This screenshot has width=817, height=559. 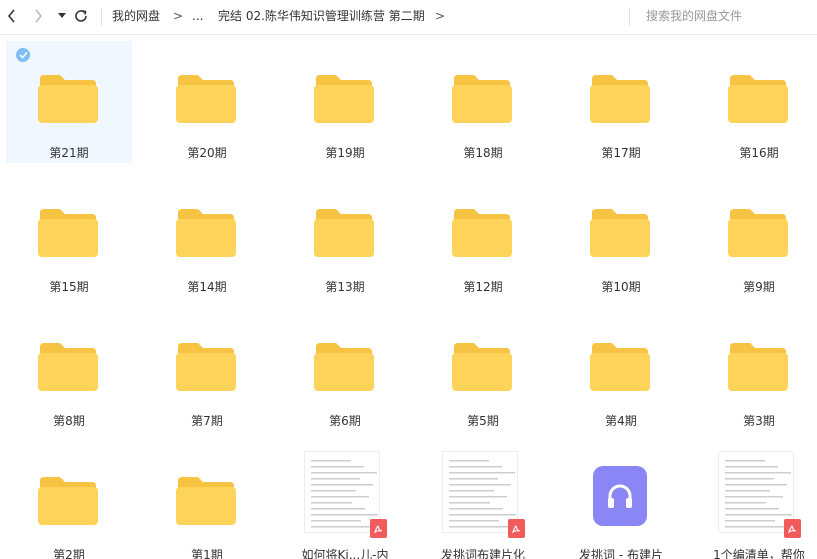 I want to click on folder-item: 第14期, so click(x=207, y=236).